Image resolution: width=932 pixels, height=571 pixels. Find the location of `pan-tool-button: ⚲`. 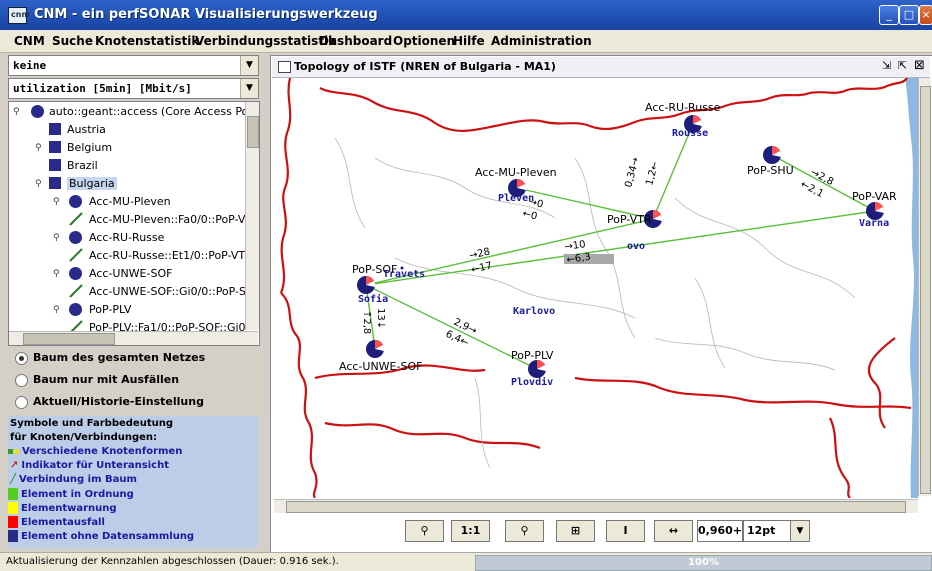

pan-tool-button: ⚲ is located at coordinates (424, 531).